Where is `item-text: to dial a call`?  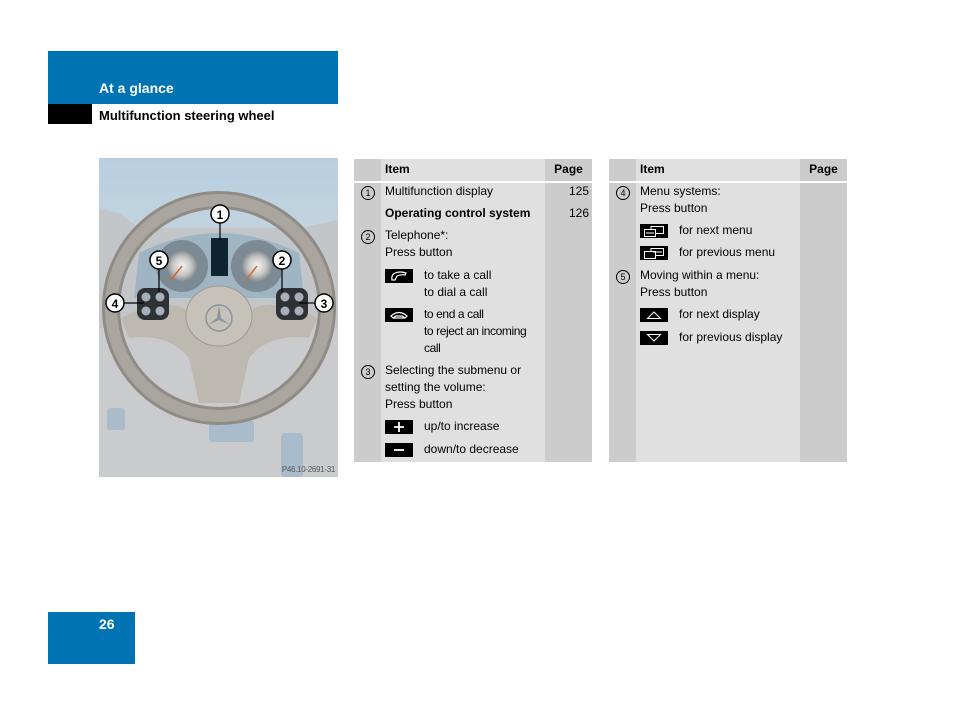
item-text: to dial a call is located at coordinates (456, 292).